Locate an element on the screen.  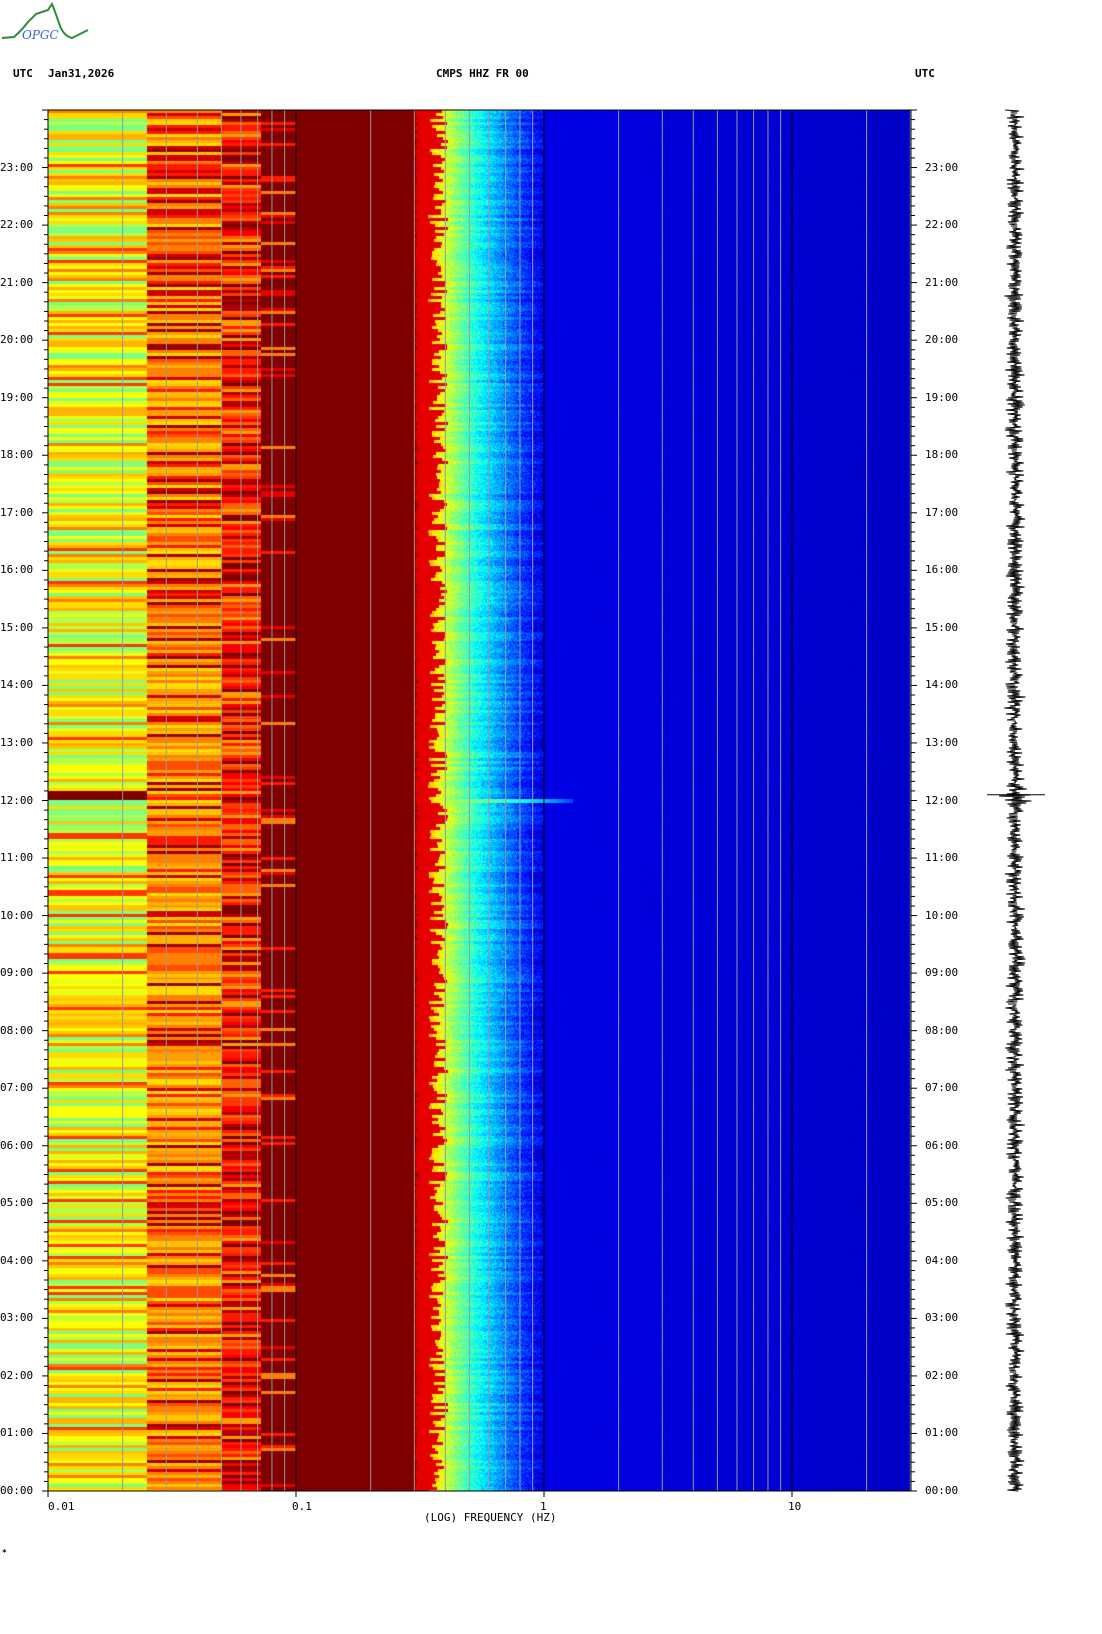
y-tick-label-left: 06:00 is located at coordinates (17, 1145).